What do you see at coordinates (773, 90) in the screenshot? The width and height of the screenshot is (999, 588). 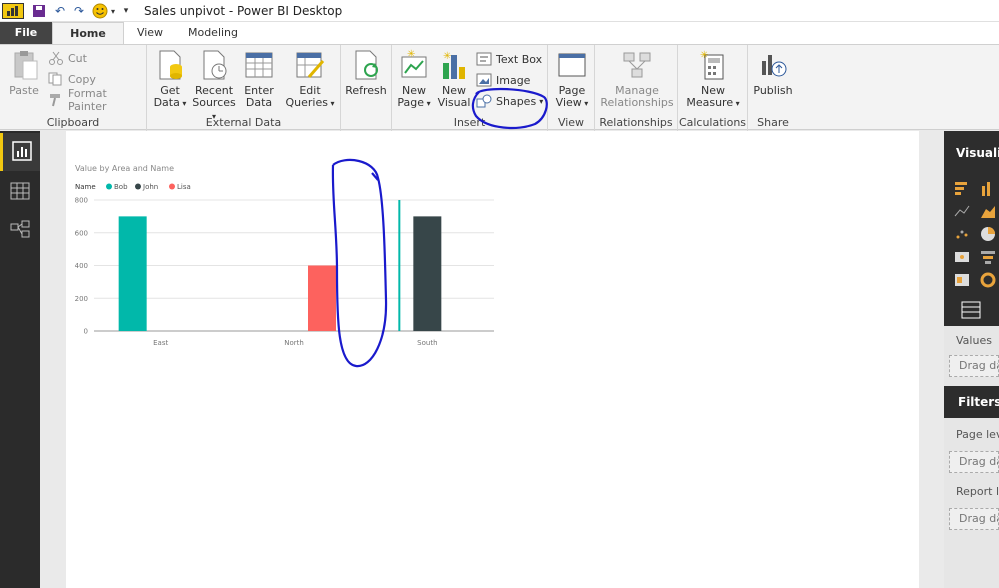 I see `publish-label: Publish` at bounding box center [773, 90].